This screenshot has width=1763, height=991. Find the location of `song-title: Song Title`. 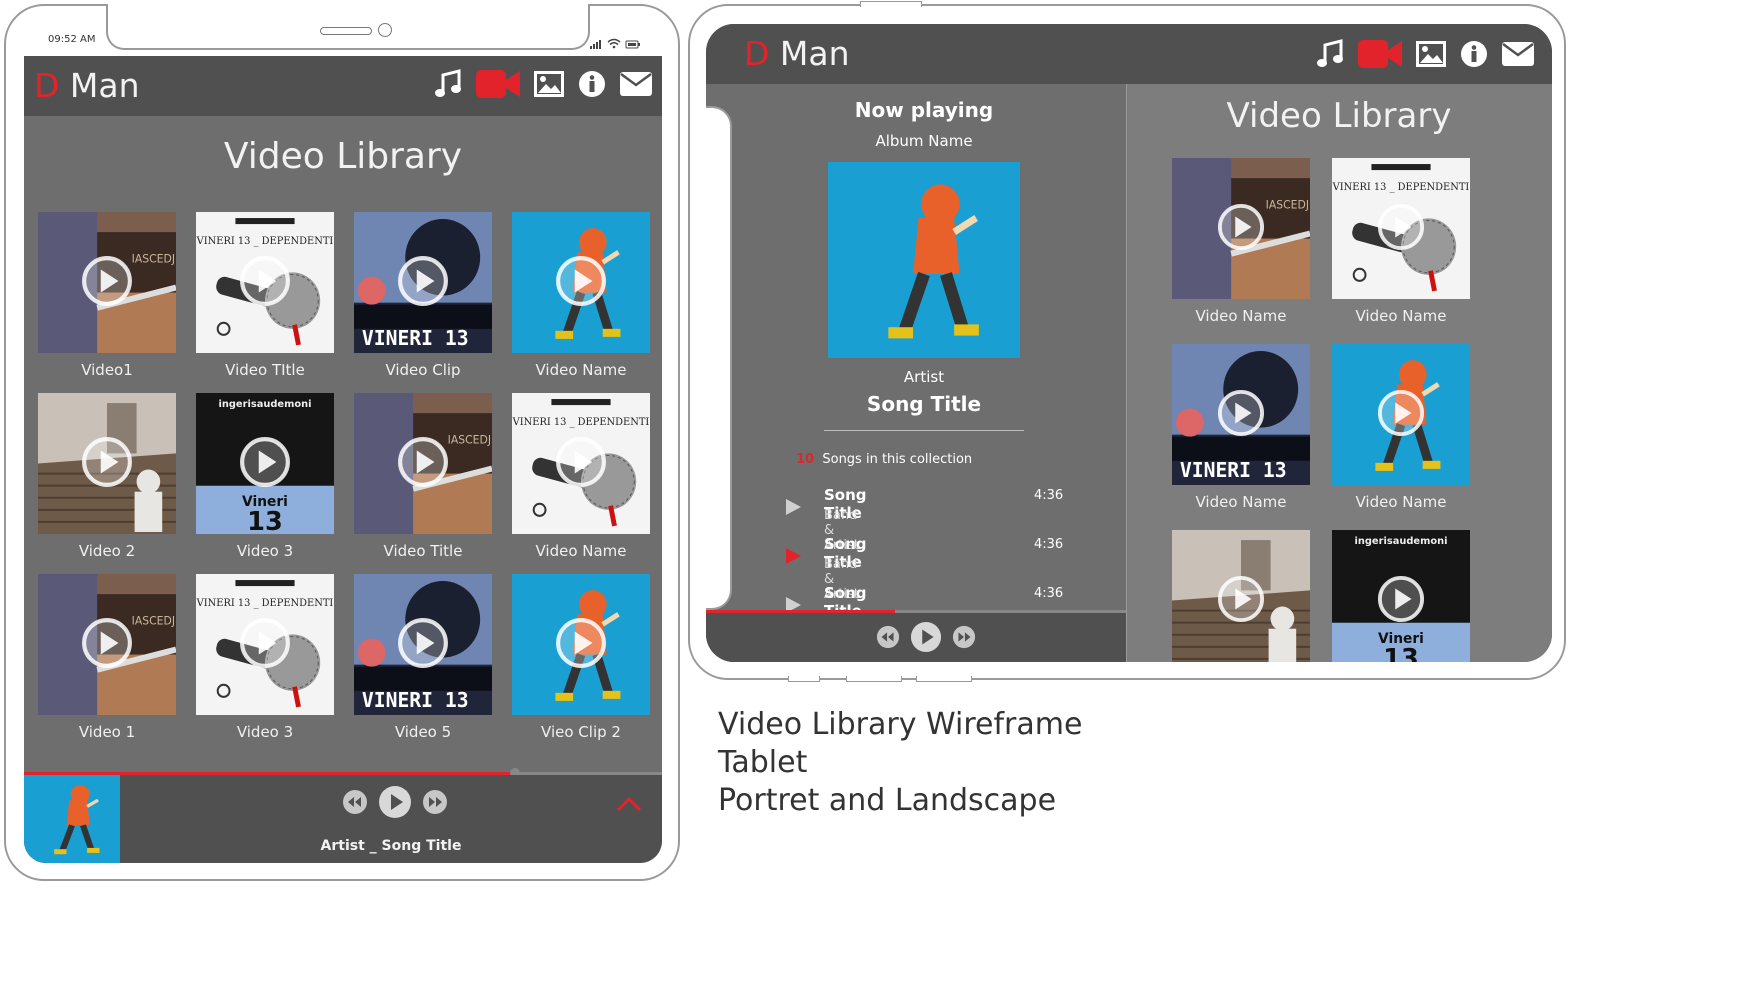

song-title: Song Title is located at coordinates (924, 404).